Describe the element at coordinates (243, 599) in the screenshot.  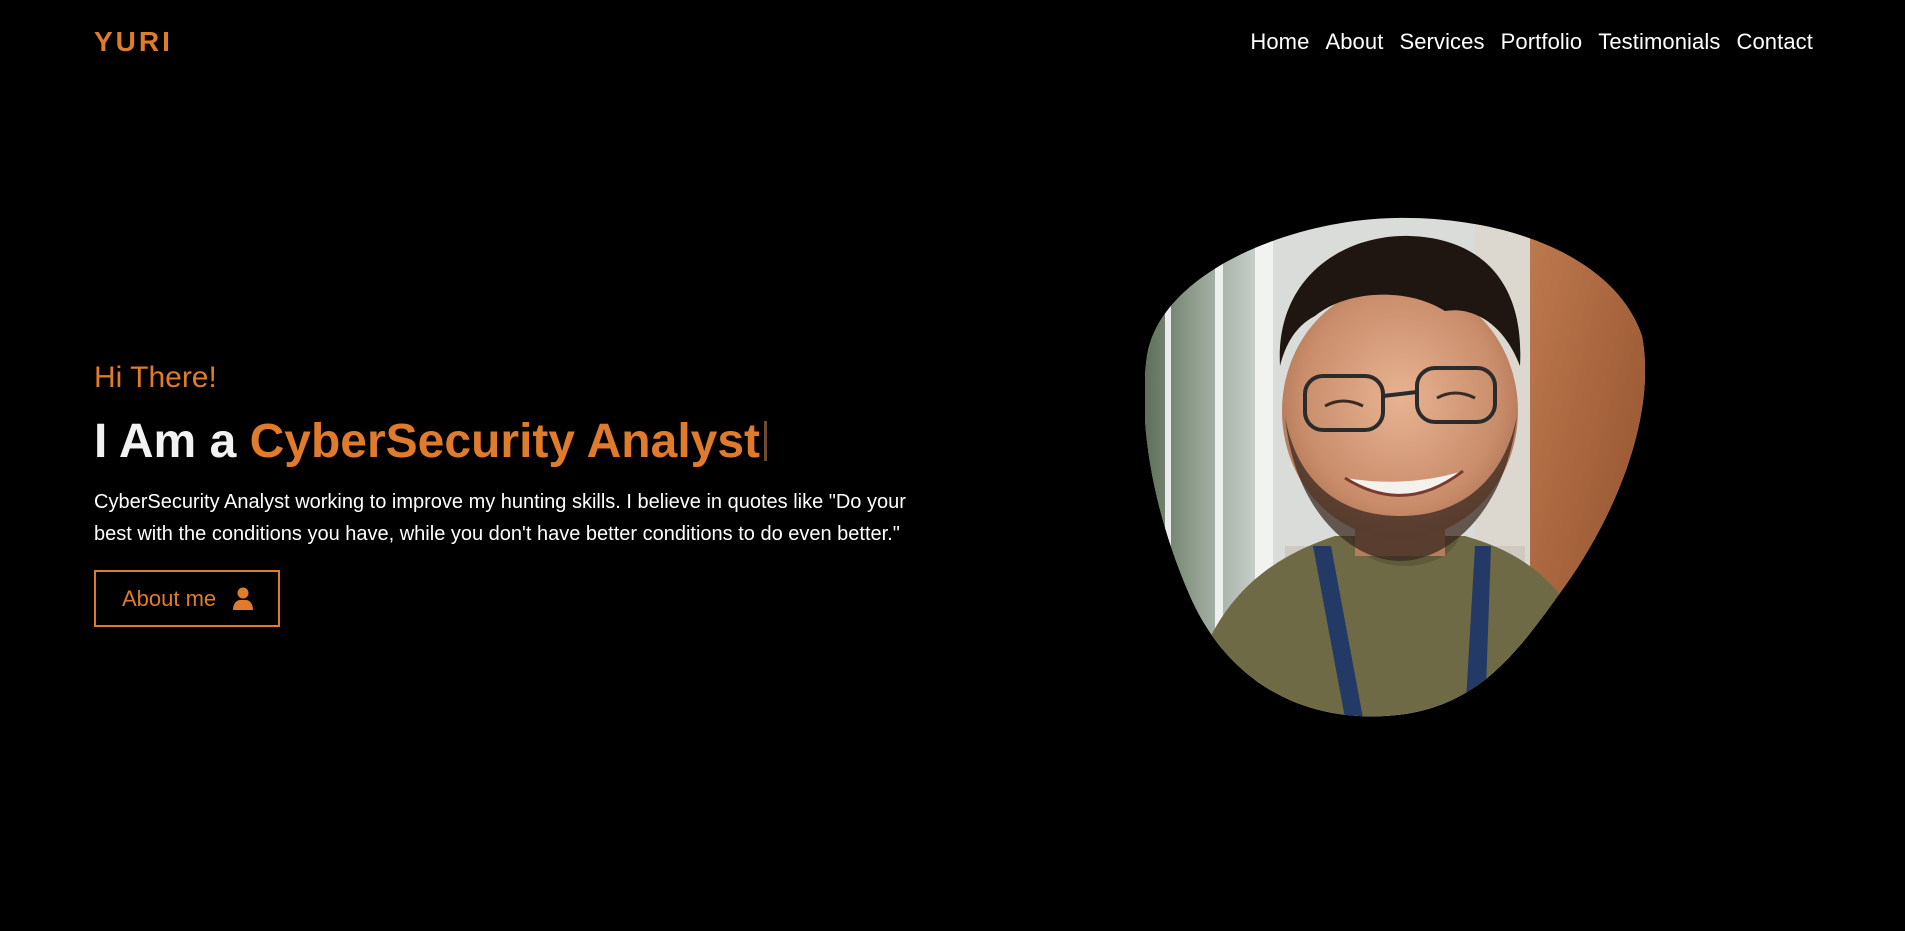
I see `user-icon` at that location.